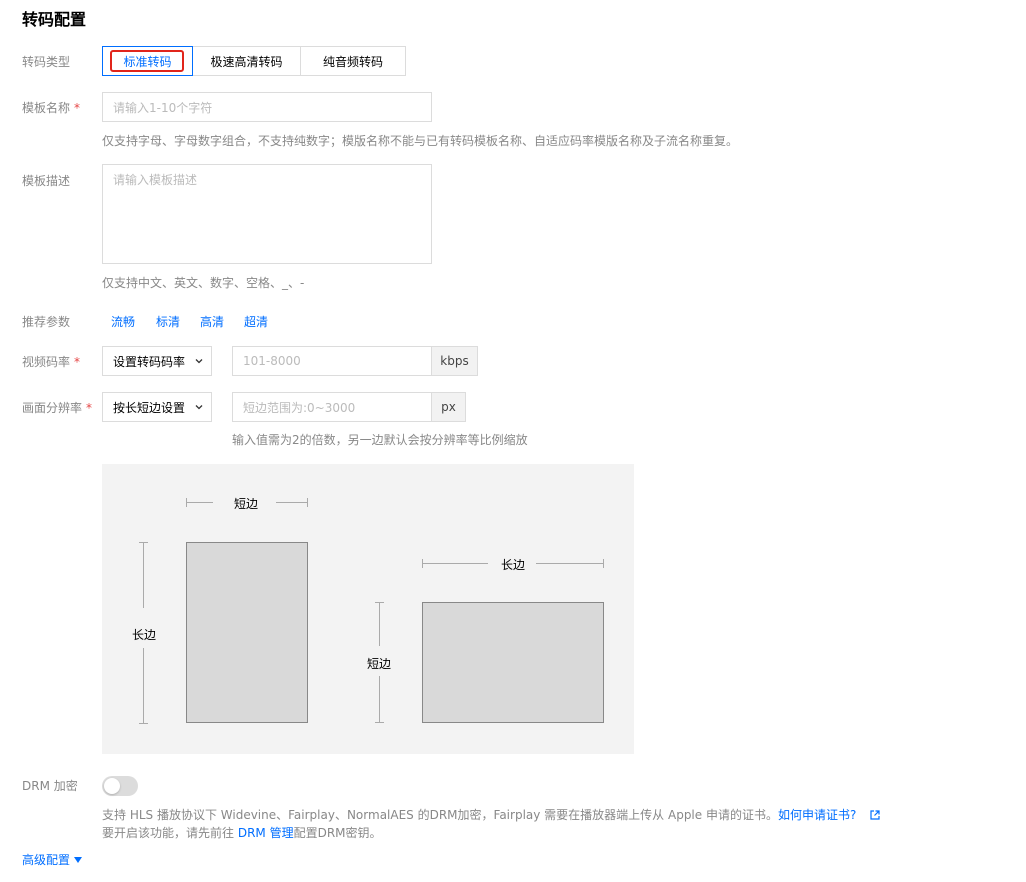 The image size is (1026, 882). Describe the element at coordinates (266, 833) in the screenshot. I see `drm-management-link: DRM 管理` at that location.